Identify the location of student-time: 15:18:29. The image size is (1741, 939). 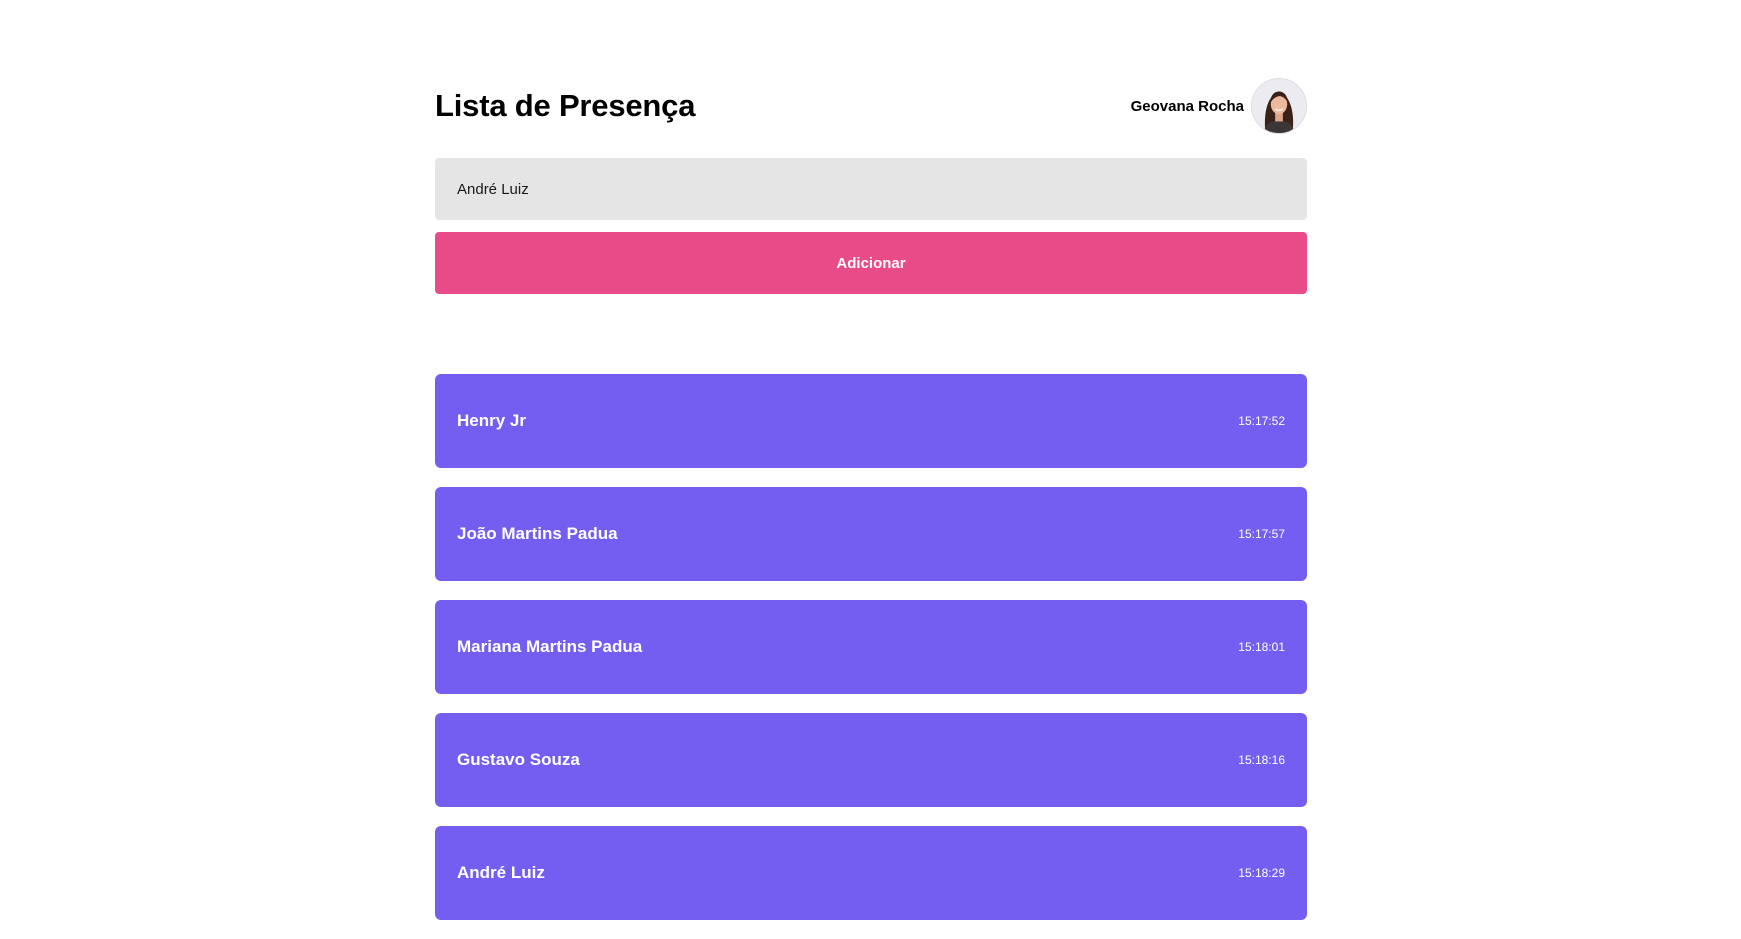
(1261, 873).